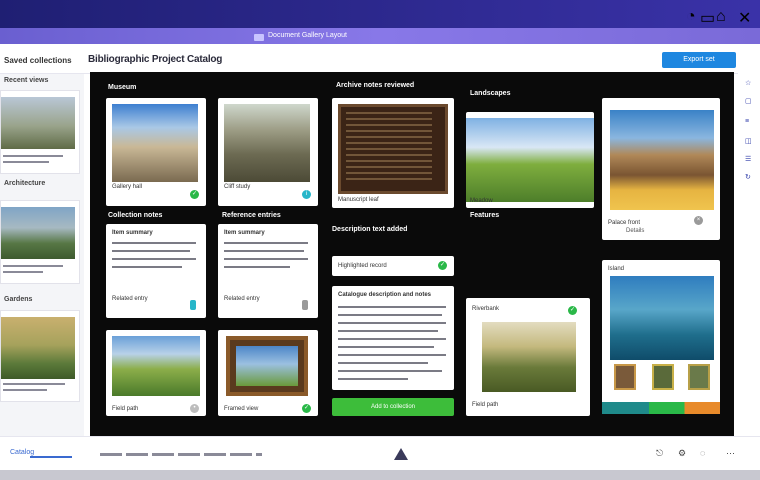 This screenshot has height=480, width=760. Describe the element at coordinates (748, 177) in the screenshot. I see `refresh-icon: ↻` at that location.